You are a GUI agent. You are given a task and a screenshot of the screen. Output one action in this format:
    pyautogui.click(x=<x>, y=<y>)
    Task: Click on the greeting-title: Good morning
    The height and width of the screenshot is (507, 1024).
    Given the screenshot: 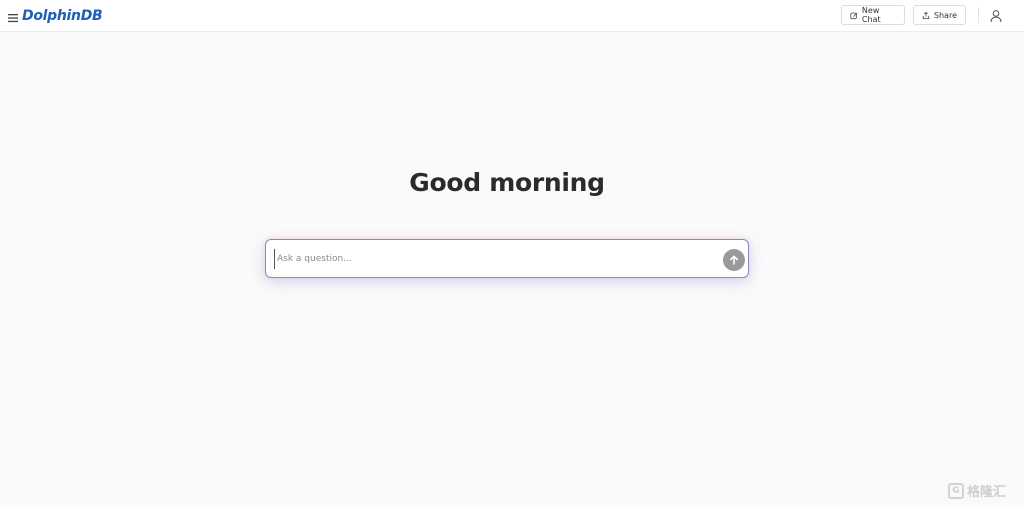 What is the action you would take?
    pyautogui.click(x=507, y=182)
    